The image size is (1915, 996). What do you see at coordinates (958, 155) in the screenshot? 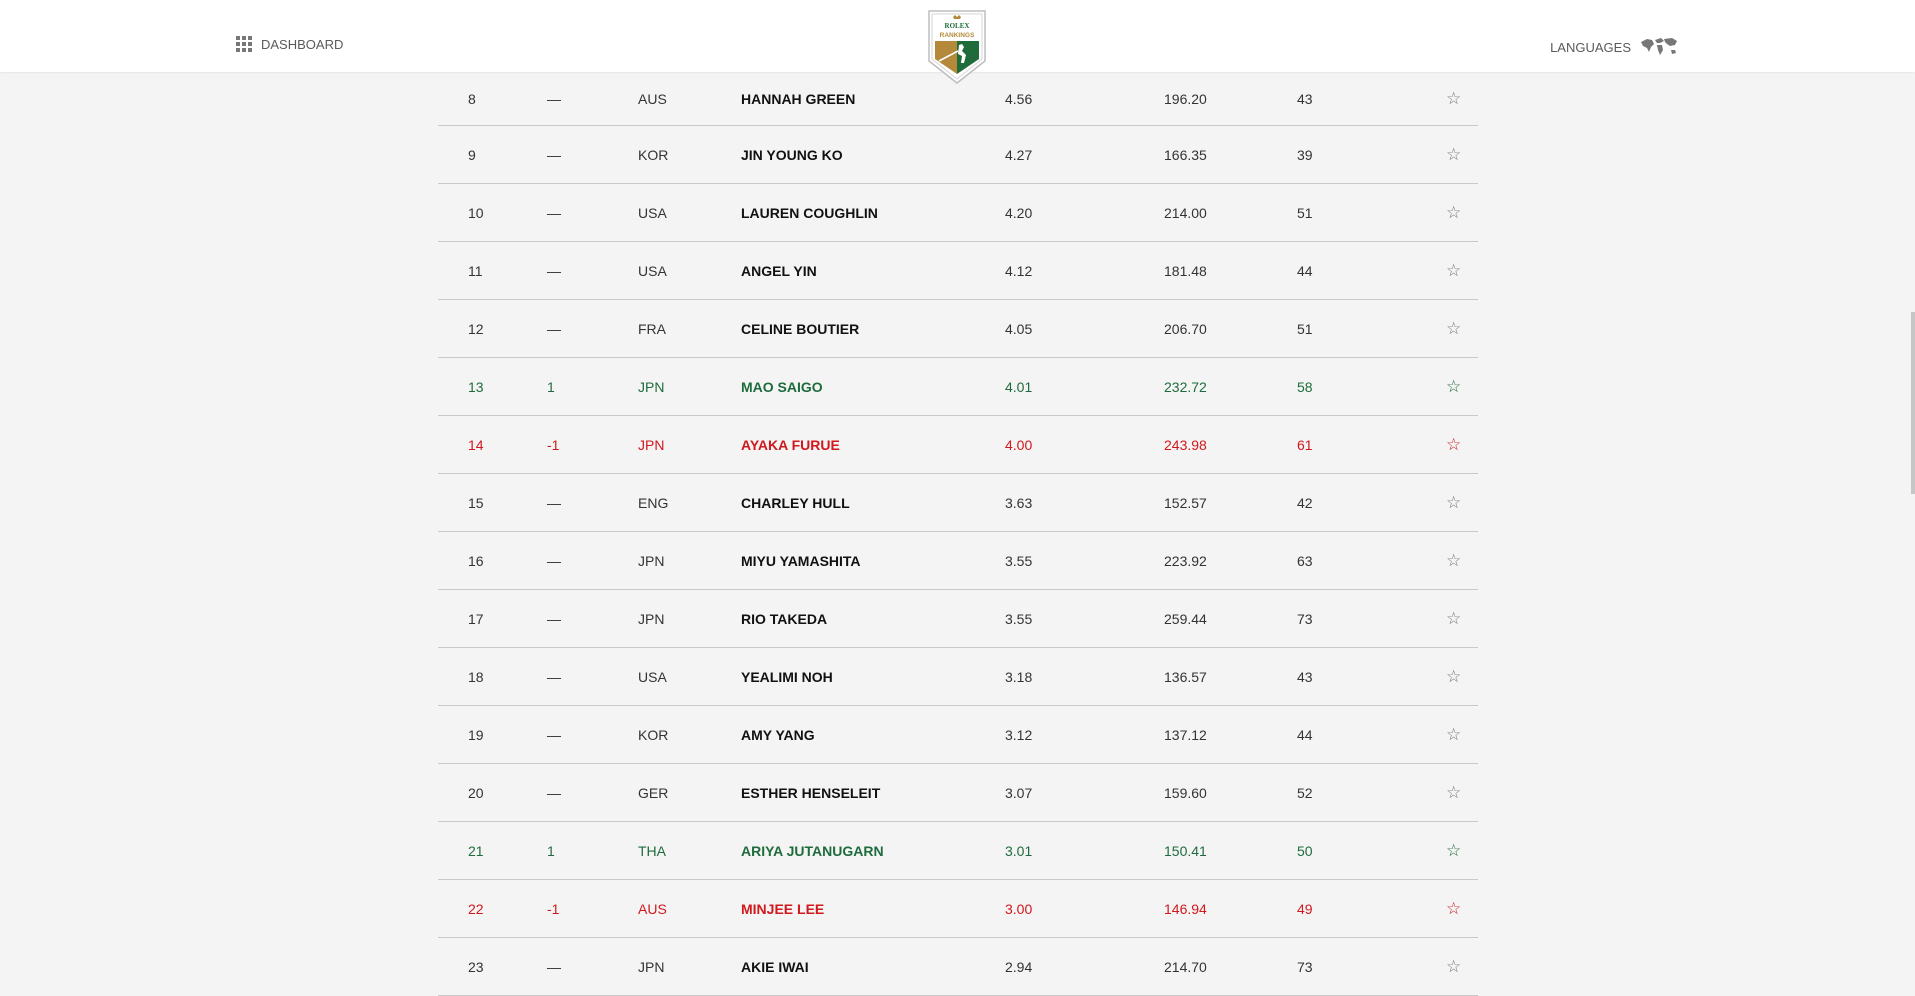
I see `table-row: 9 — KOR JIN YOUNG KO 4.27 166.35 39 ☆` at bounding box center [958, 155].